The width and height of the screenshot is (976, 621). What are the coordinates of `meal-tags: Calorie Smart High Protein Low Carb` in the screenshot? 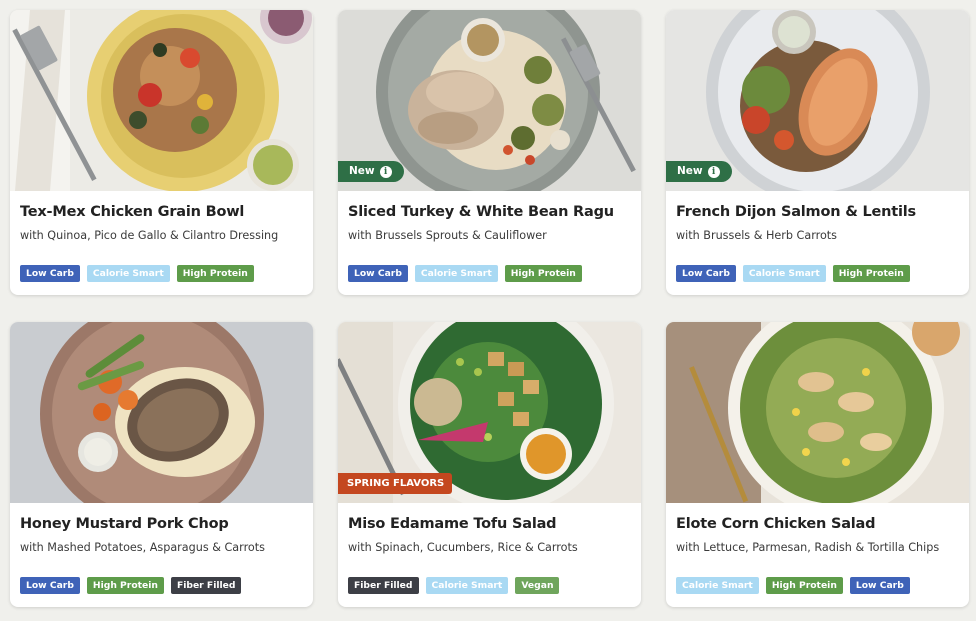 It's located at (793, 585).